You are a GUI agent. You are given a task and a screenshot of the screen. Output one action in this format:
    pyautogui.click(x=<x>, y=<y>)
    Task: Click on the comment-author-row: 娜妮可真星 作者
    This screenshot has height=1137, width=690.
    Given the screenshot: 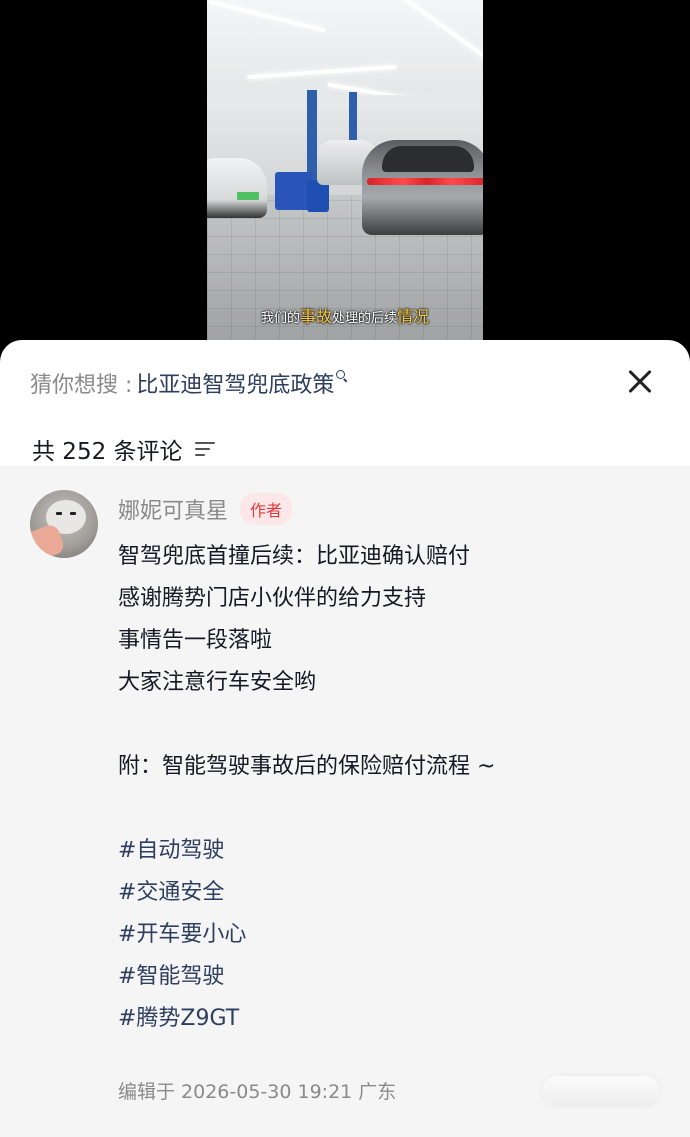 What is the action you would take?
    pyautogui.click(x=205, y=509)
    